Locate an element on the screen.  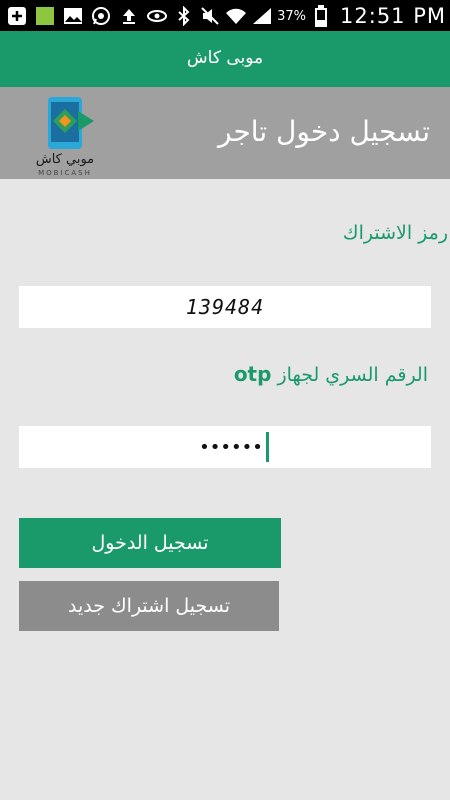
battery-percent: 37% is located at coordinates (292, 16).